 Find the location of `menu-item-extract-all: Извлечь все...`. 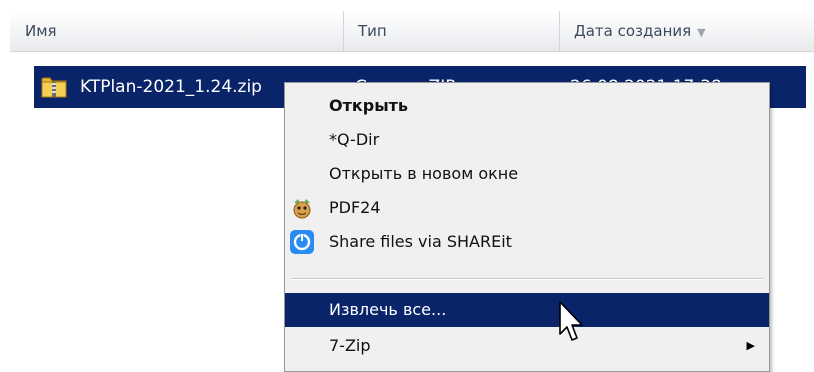

menu-item-extract-all: Извлечь все... is located at coordinates (527, 310).